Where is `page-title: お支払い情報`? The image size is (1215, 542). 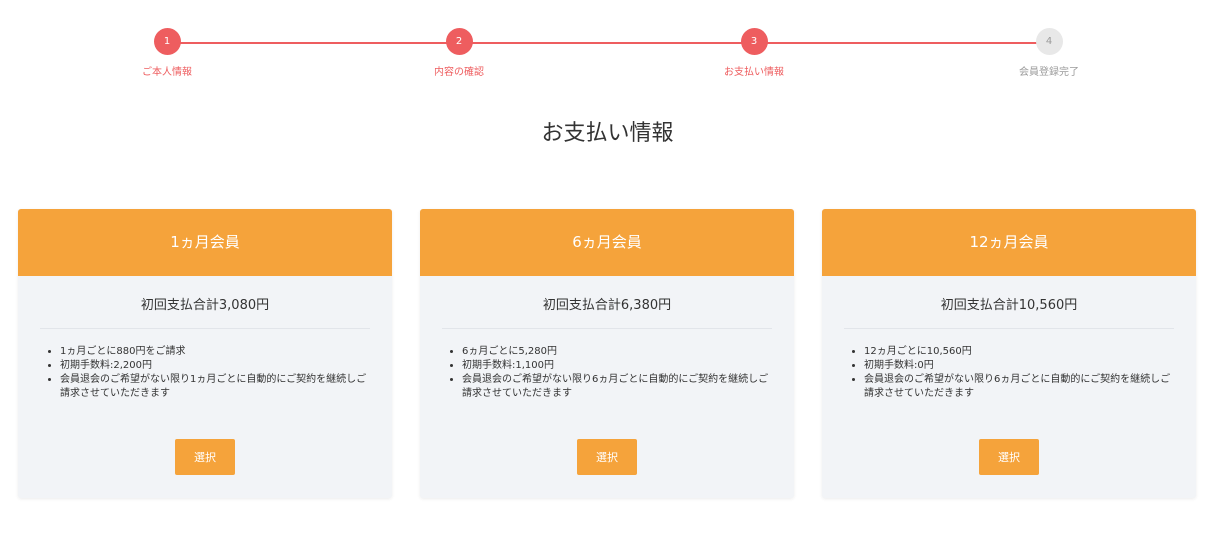 page-title: お支払い情報 is located at coordinates (607, 133).